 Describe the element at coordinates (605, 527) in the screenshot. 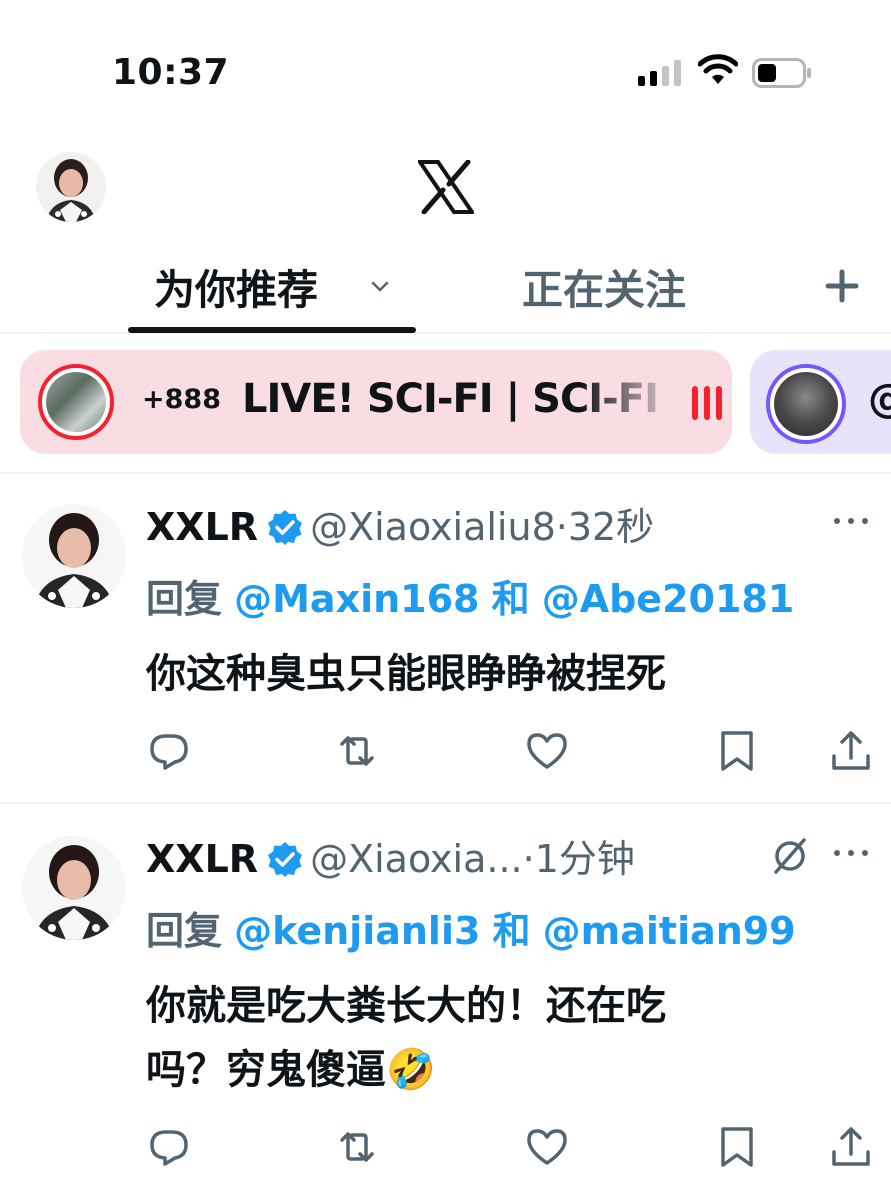

I see `tweet-time: ·32秒` at that location.